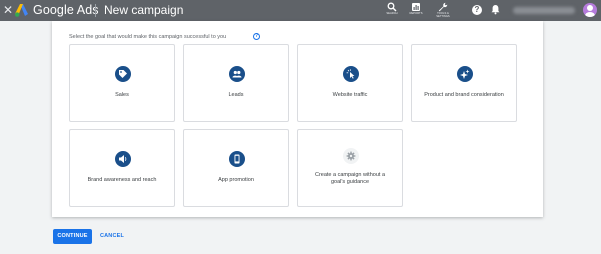 The width and height of the screenshot is (601, 254). Describe the element at coordinates (122, 95) in the screenshot. I see `goal-card-label: Sales` at that location.